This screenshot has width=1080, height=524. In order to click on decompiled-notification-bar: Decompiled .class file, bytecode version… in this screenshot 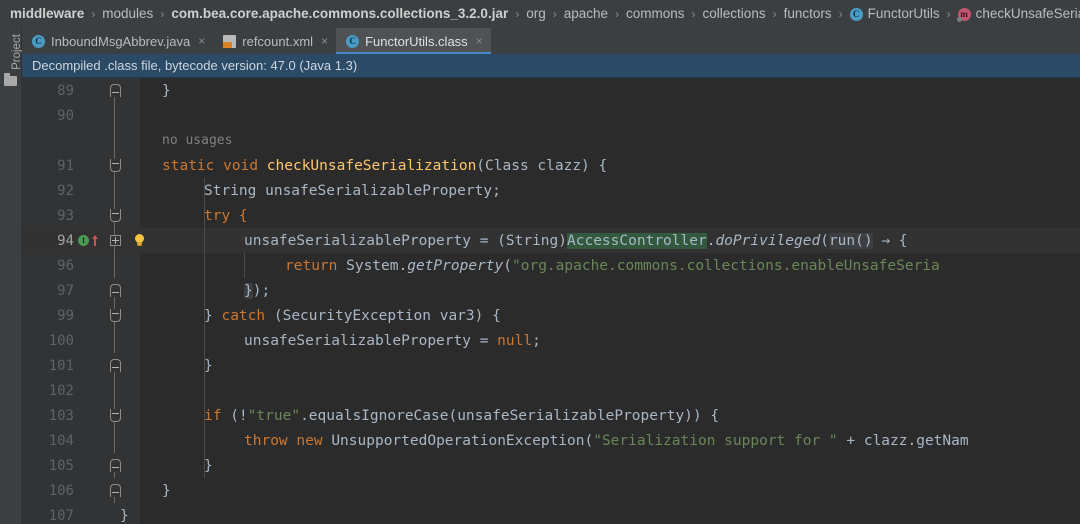, I will do `click(551, 66)`.